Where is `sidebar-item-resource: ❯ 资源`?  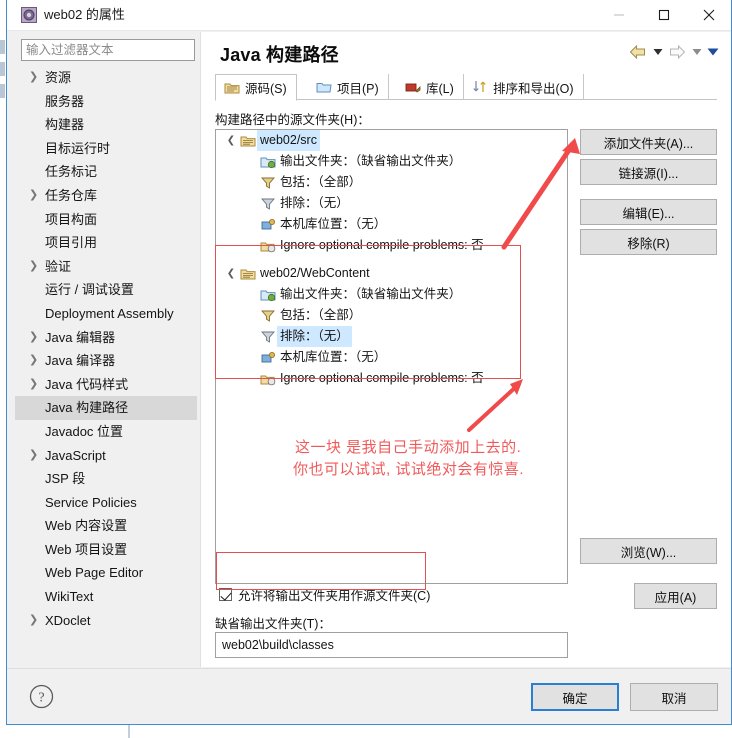 sidebar-item-resource: ❯ 资源 is located at coordinates (106, 78).